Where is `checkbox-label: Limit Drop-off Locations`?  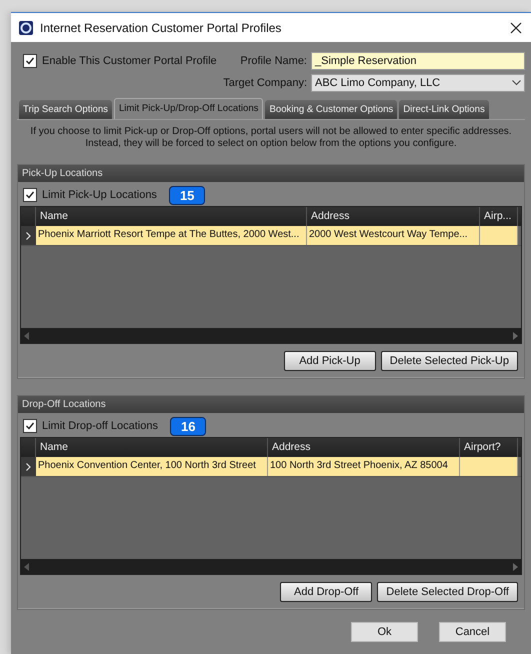 checkbox-label: Limit Drop-off Locations is located at coordinates (100, 426).